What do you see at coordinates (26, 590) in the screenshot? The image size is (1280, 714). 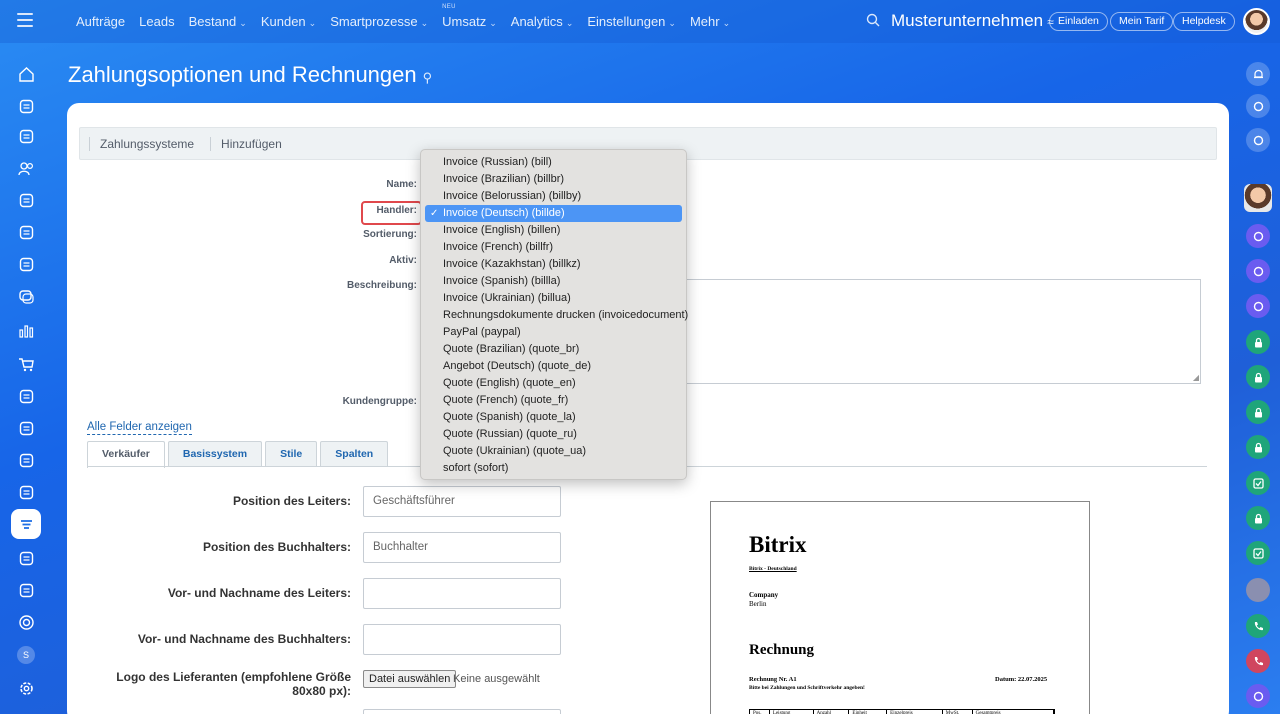 I see `bot-icon` at bounding box center [26, 590].